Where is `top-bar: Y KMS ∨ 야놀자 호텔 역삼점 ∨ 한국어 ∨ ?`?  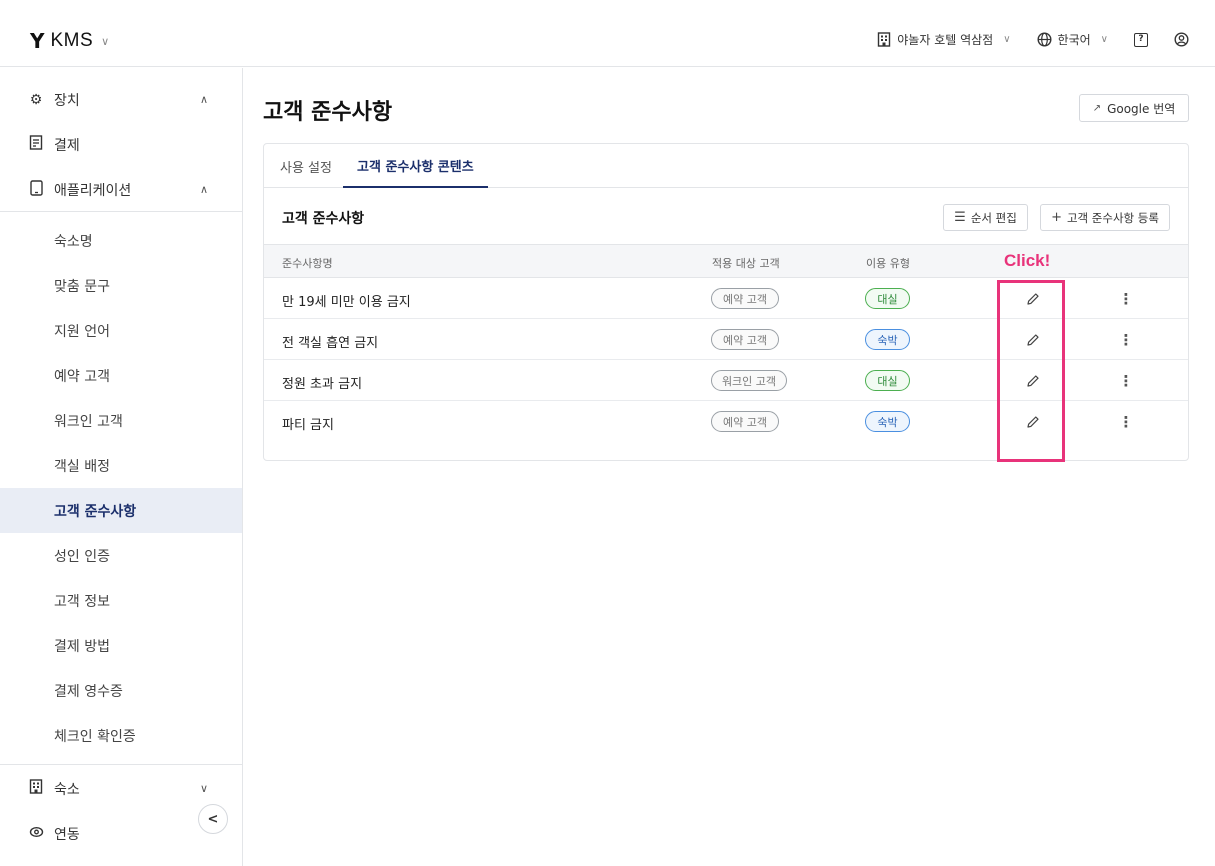 top-bar: Y KMS ∨ 야놀자 호텔 역삼점 ∨ 한국어 ∨ ? is located at coordinates (607, 33).